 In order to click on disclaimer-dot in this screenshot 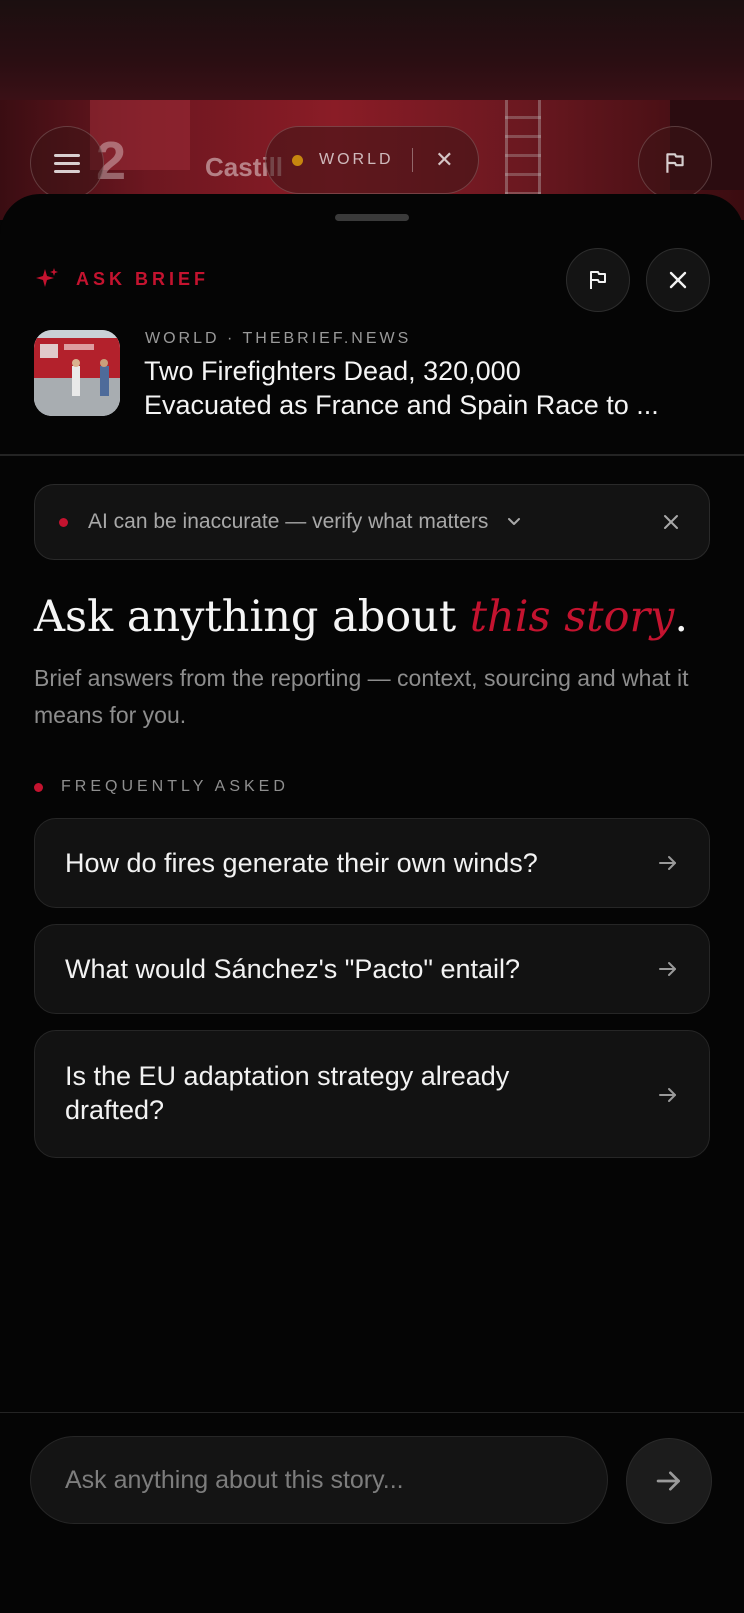, I will do `click(63, 522)`.